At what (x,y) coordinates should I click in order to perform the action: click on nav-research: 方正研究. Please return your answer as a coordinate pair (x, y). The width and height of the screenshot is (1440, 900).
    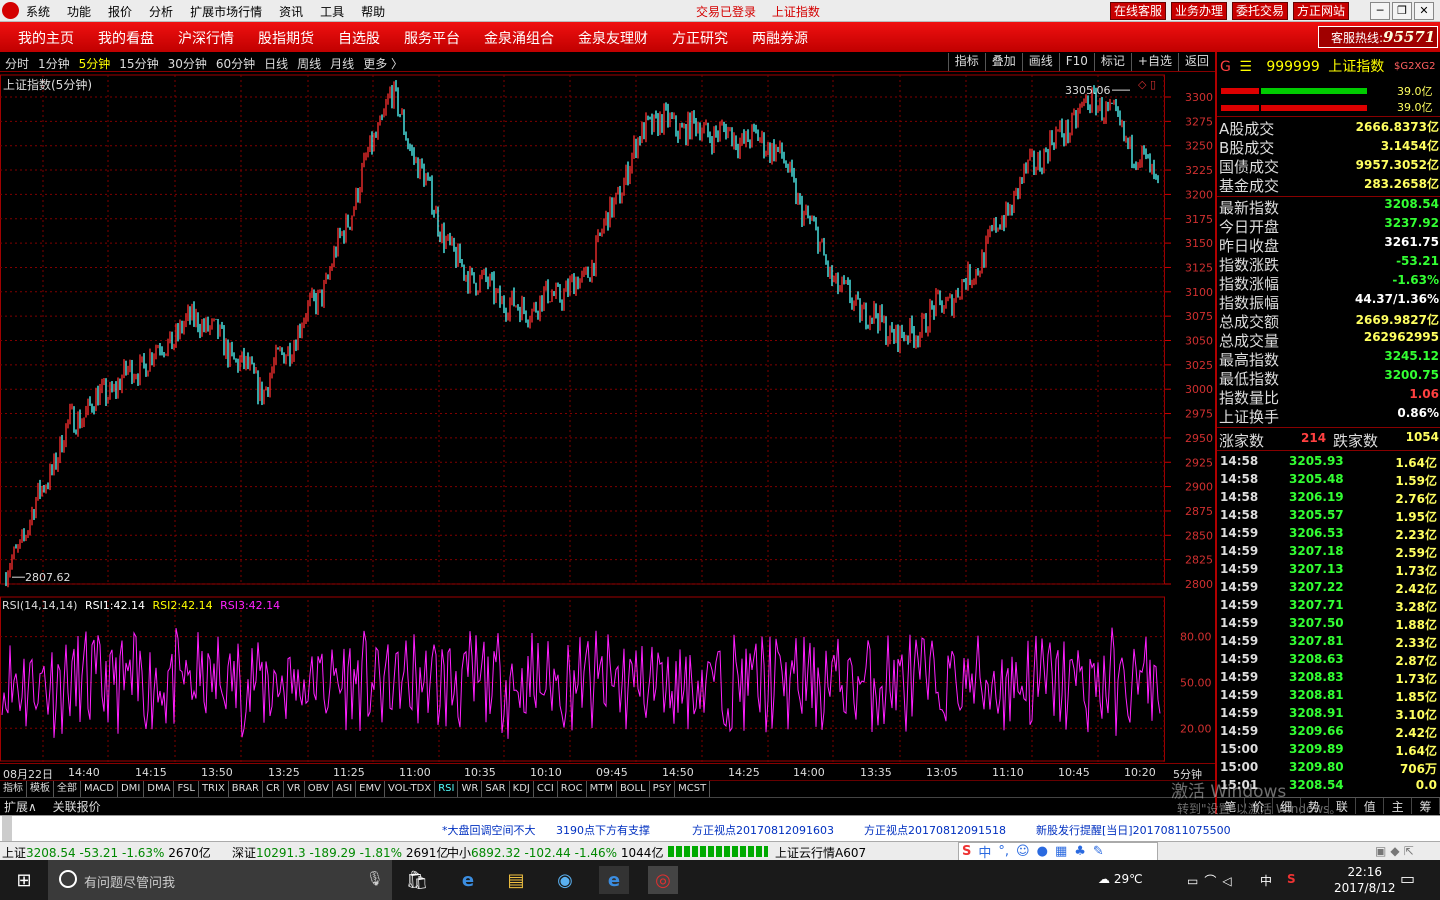
    Looking at the image, I should click on (700, 38).